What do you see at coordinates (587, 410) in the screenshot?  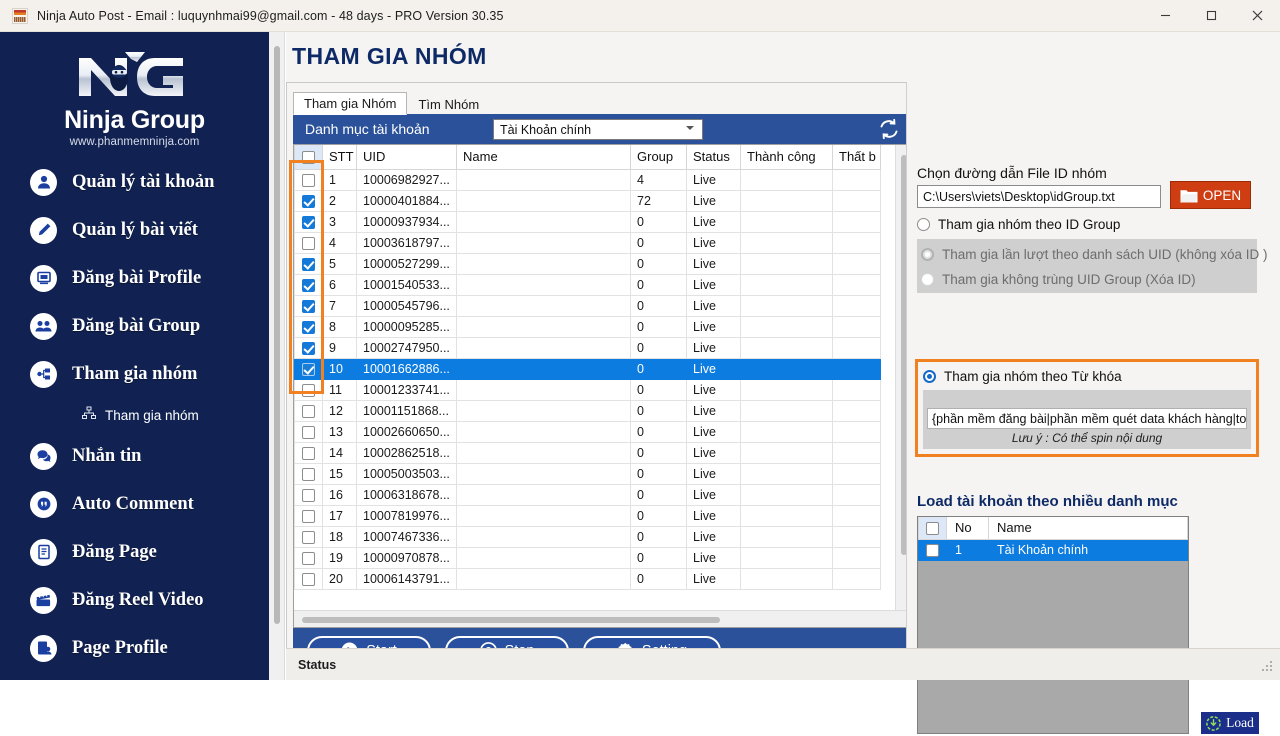 I see `table-row: 12 10001151868... 0 Live` at bounding box center [587, 410].